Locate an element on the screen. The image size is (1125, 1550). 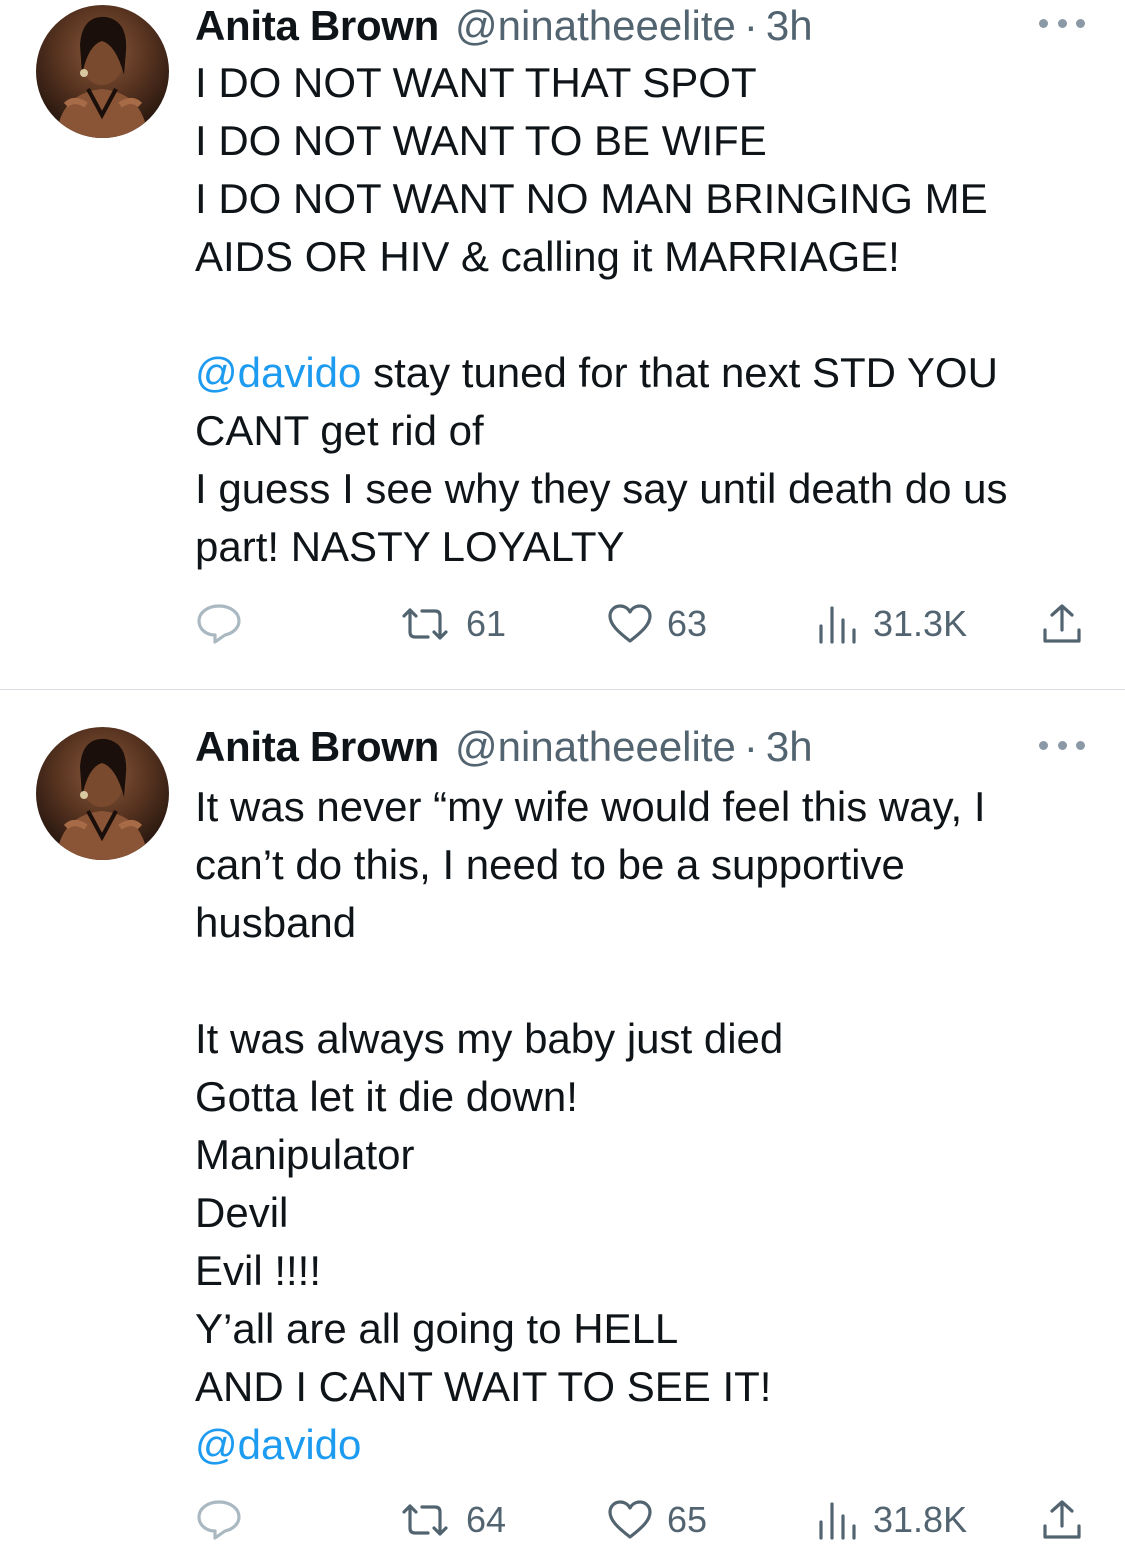
tweet-actions: 64 65 31.8K is located at coordinates (642, 1520).